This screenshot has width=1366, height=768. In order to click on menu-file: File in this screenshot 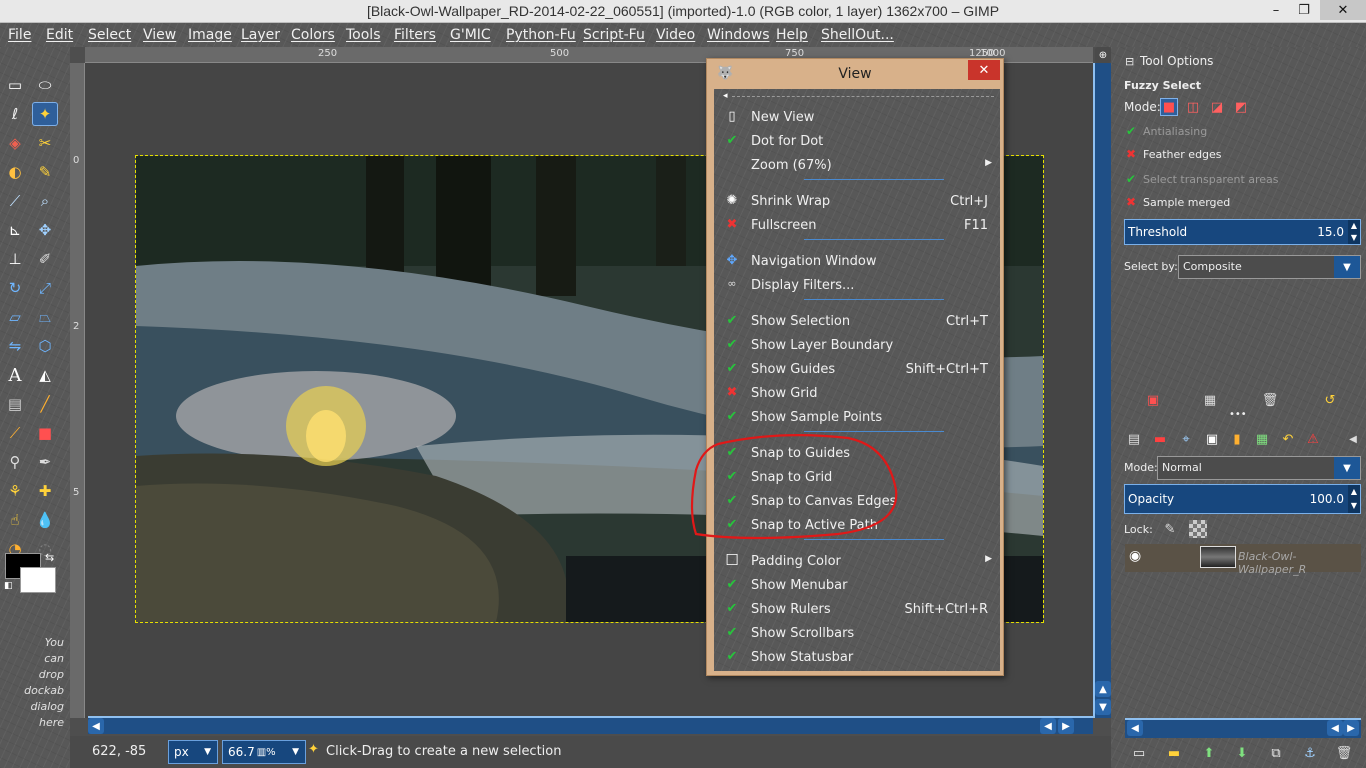, I will do `click(19, 35)`.